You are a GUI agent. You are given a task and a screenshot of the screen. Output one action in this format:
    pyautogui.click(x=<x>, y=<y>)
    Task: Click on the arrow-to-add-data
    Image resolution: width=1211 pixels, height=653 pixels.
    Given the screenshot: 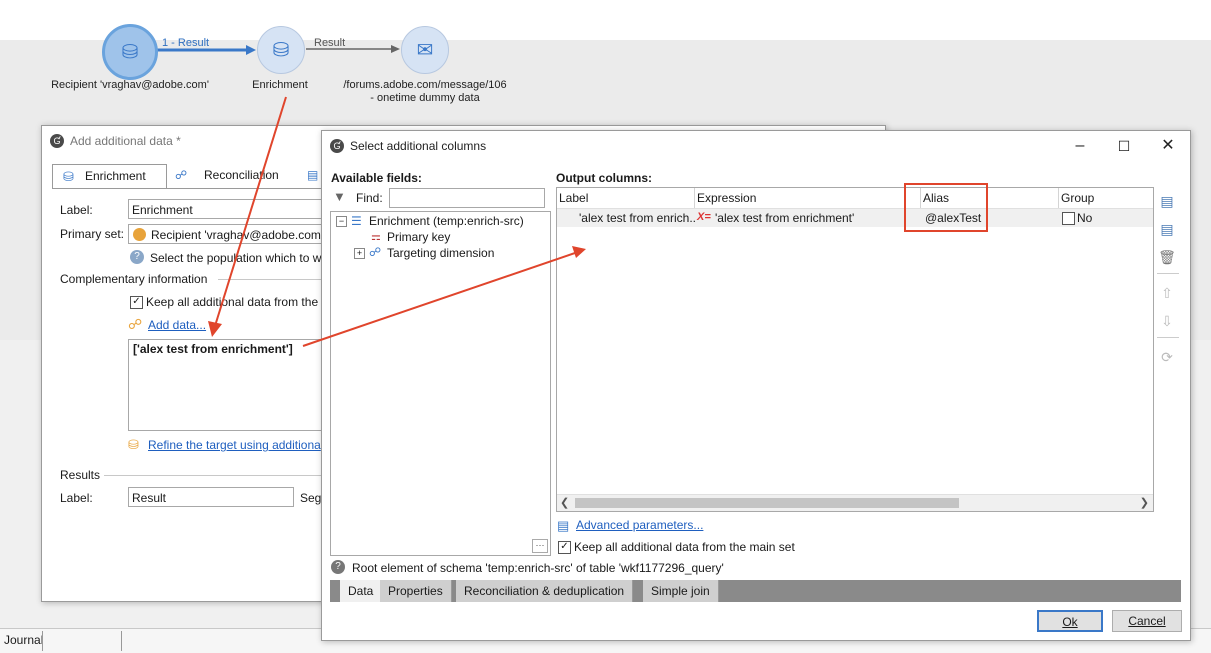 What is the action you would take?
    pyautogui.click(x=250, y=211)
    